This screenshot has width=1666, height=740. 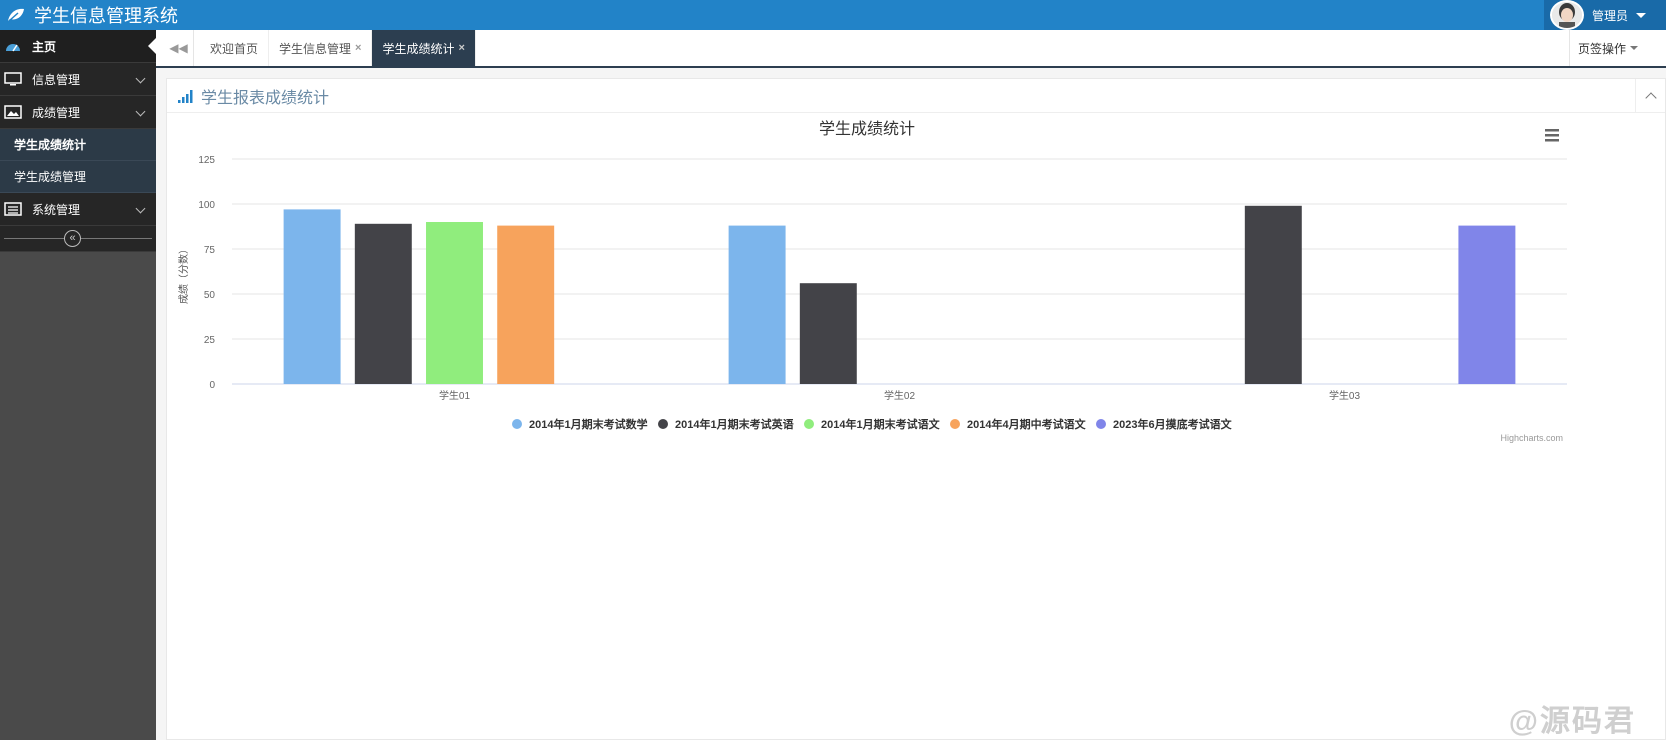 I want to click on leaf-icon, so click(x=16, y=15).